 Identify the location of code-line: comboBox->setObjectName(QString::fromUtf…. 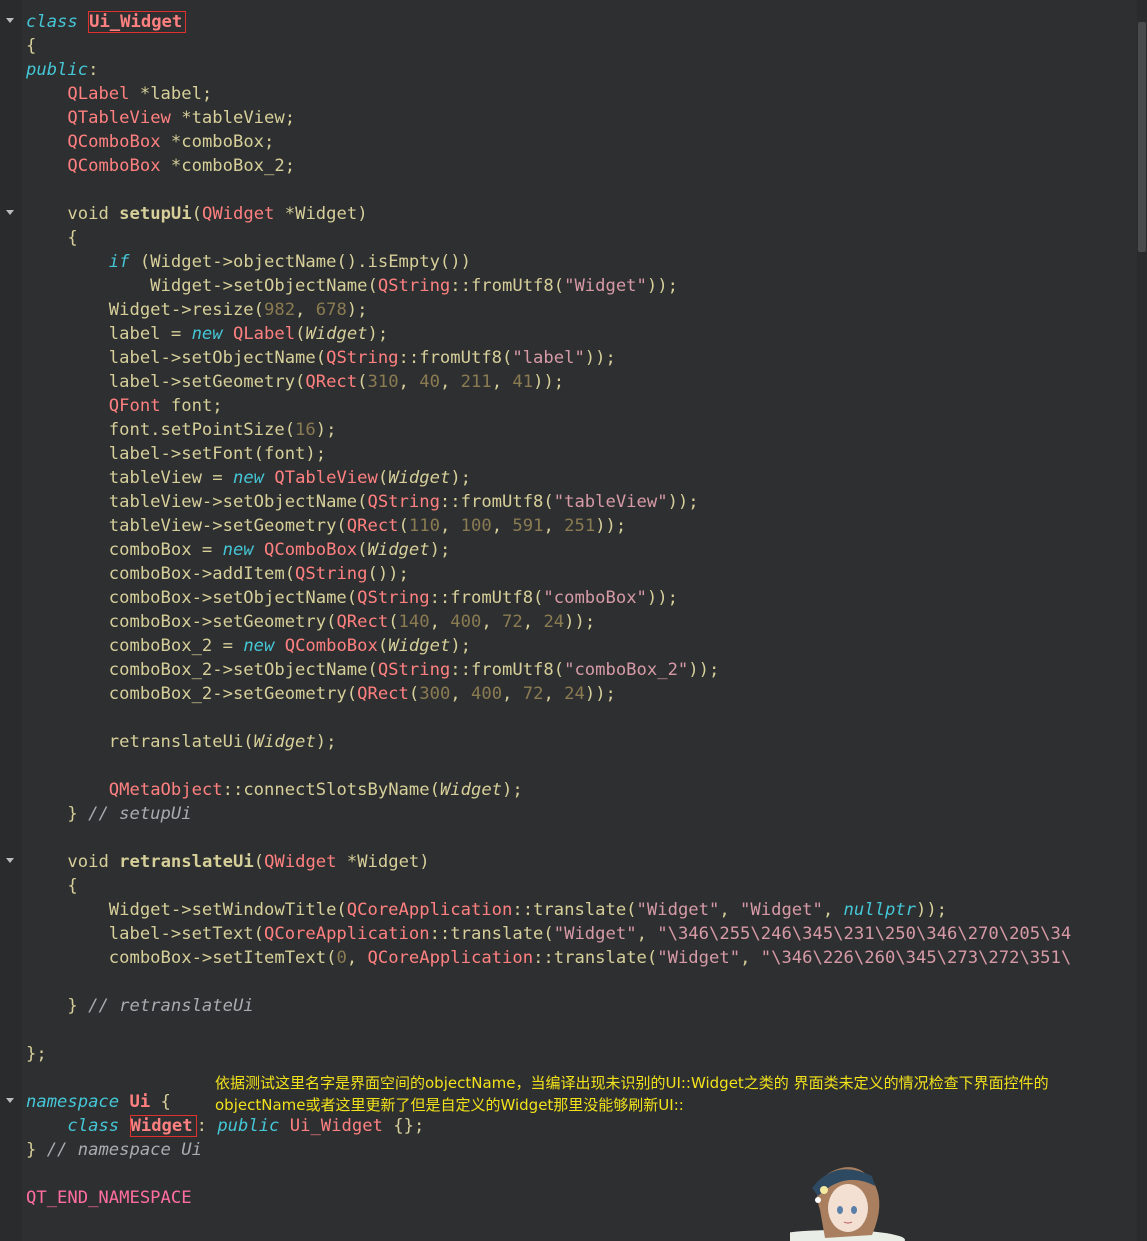
(352, 598).